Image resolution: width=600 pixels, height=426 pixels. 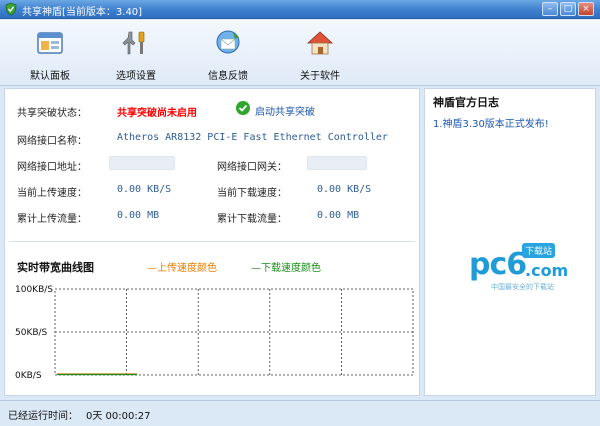 What do you see at coordinates (337, 163) in the screenshot?
I see `iface-gateway-value` at bounding box center [337, 163].